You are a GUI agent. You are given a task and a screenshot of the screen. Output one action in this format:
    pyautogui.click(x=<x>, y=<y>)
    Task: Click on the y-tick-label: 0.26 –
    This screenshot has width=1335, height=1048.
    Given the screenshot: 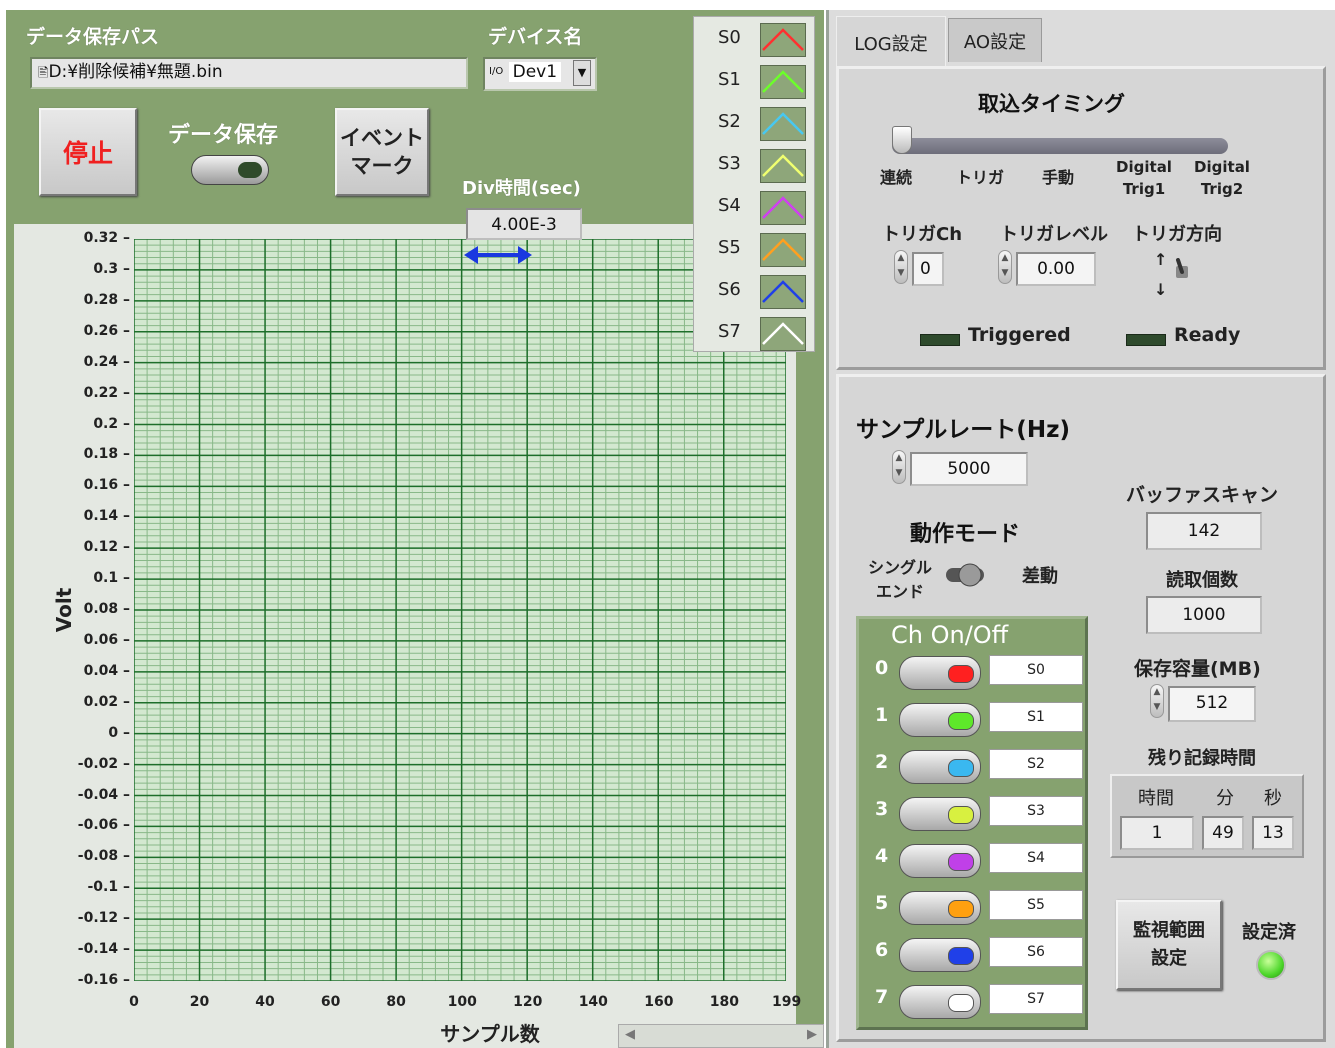 What is the action you would take?
    pyautogui.click(x=106, y=330)
    